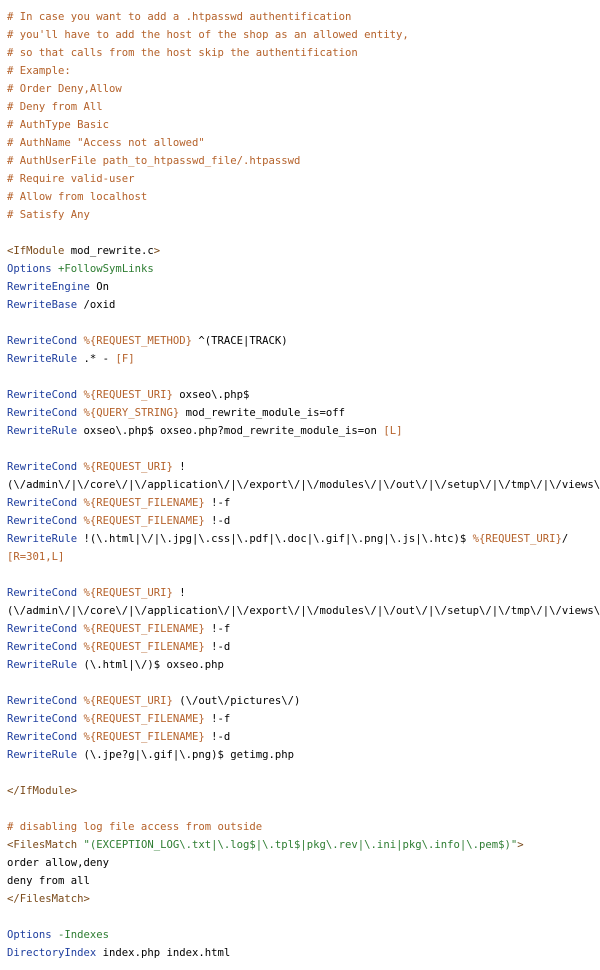 The height and width of the screenshot is (970, 600). I want to click on code-token-comment: # Satisfy Any, so click(48, 215).